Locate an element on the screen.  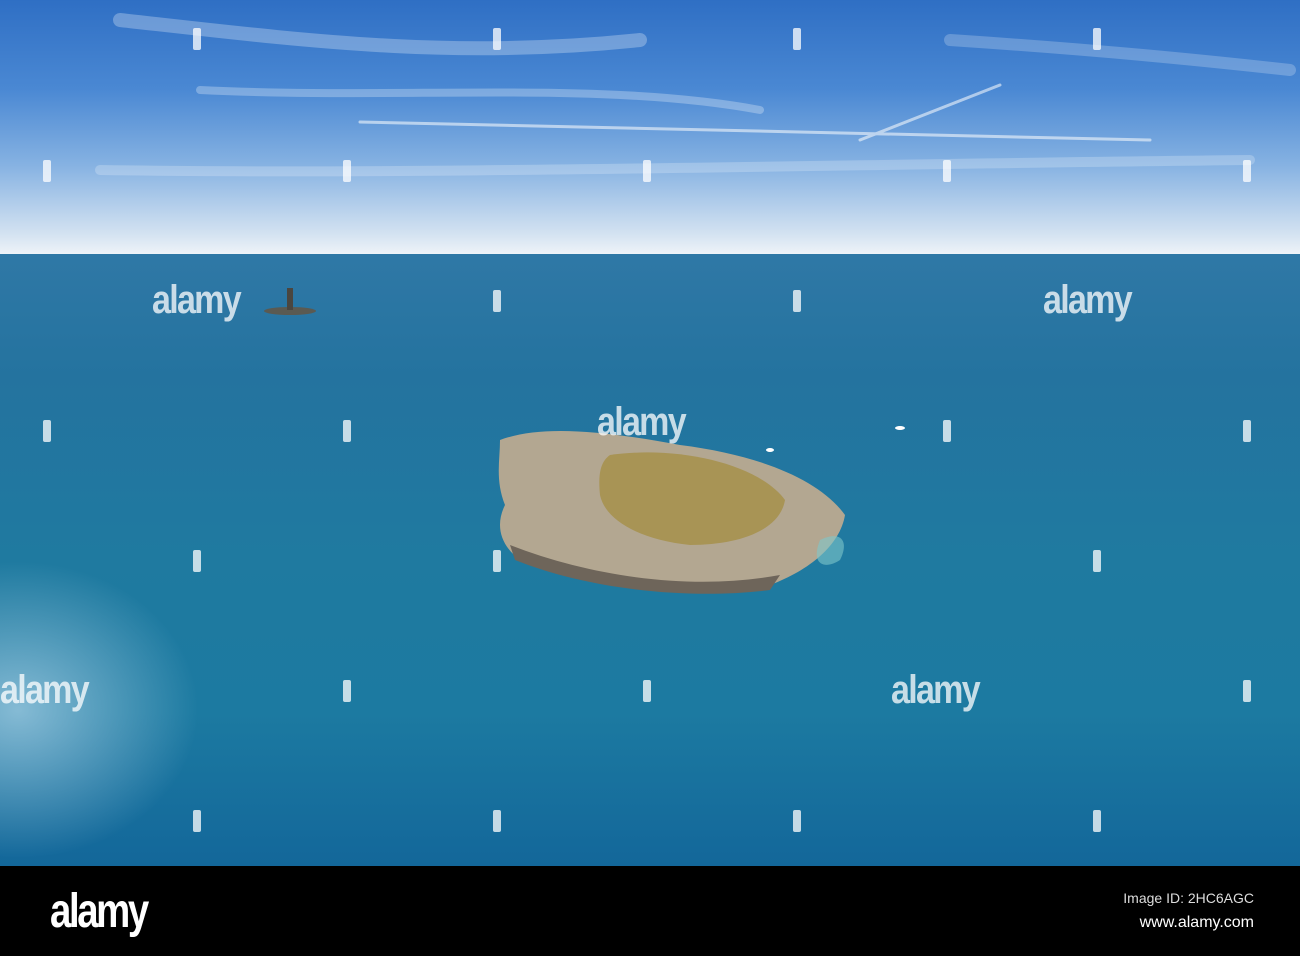
site-url: www.alamy.com is located at coordinates (1196, 922).